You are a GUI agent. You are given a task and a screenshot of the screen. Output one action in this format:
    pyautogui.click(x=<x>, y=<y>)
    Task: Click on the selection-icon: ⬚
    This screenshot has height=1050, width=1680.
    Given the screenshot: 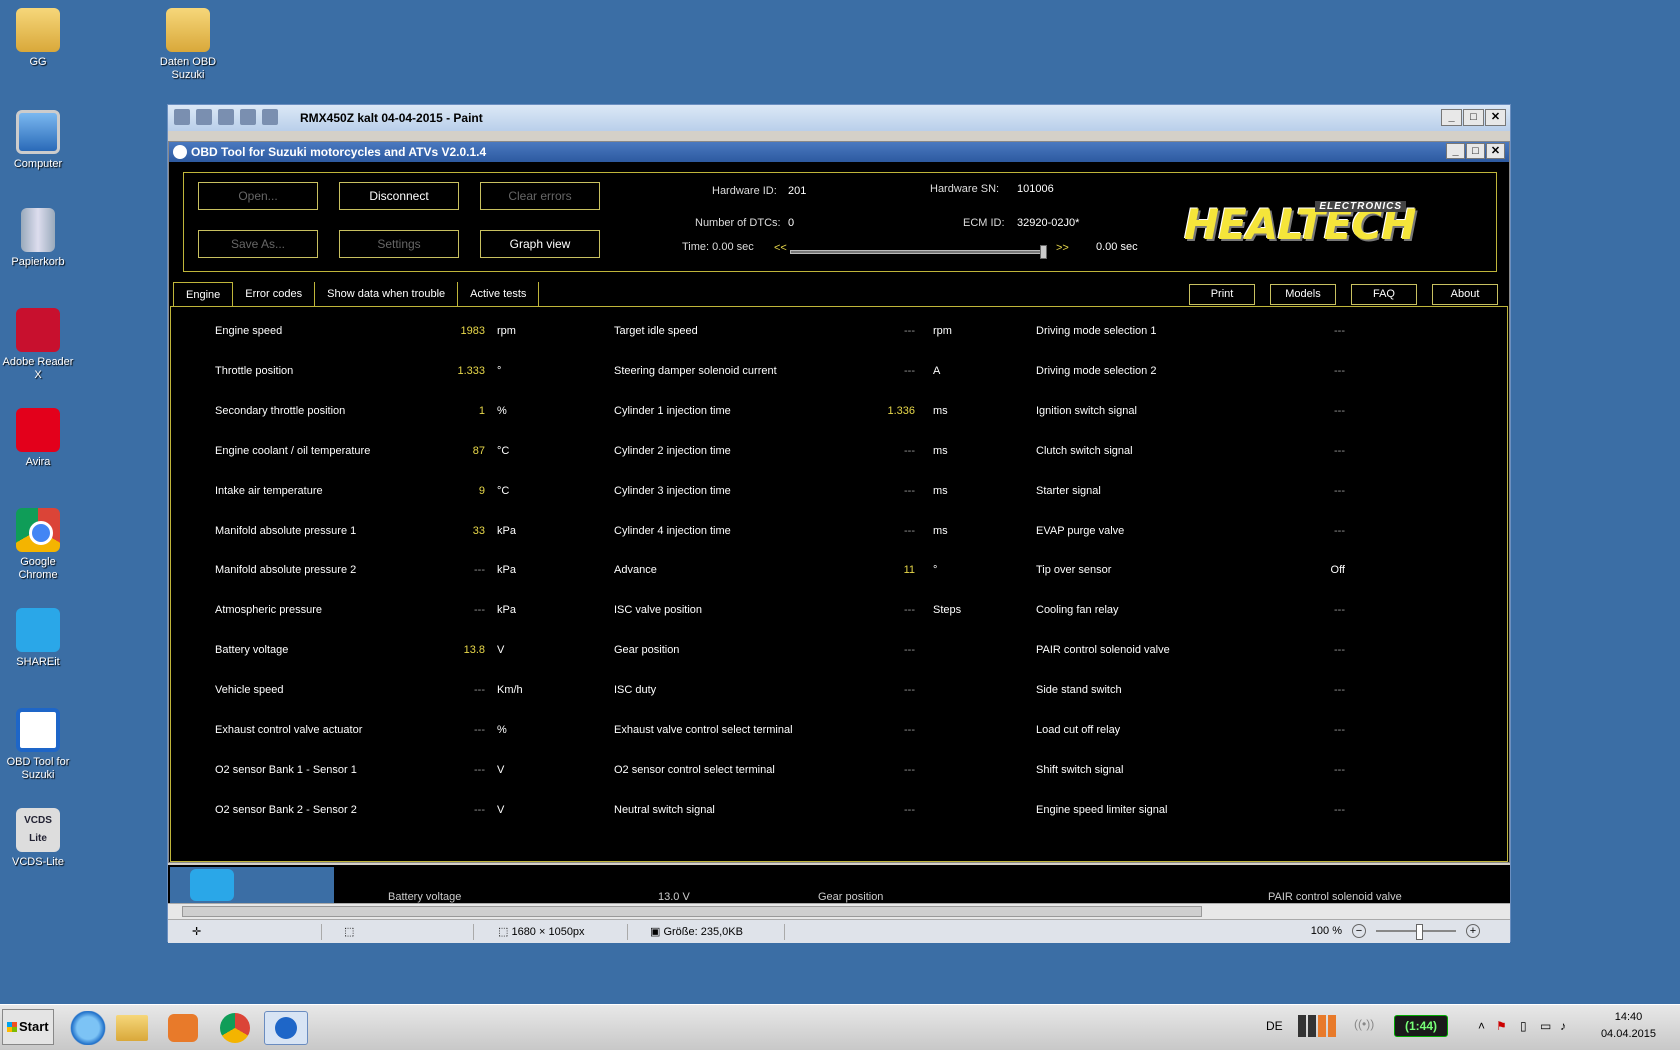 What is the action you would take?
    pyautogui.click(x=349, y=932)
    